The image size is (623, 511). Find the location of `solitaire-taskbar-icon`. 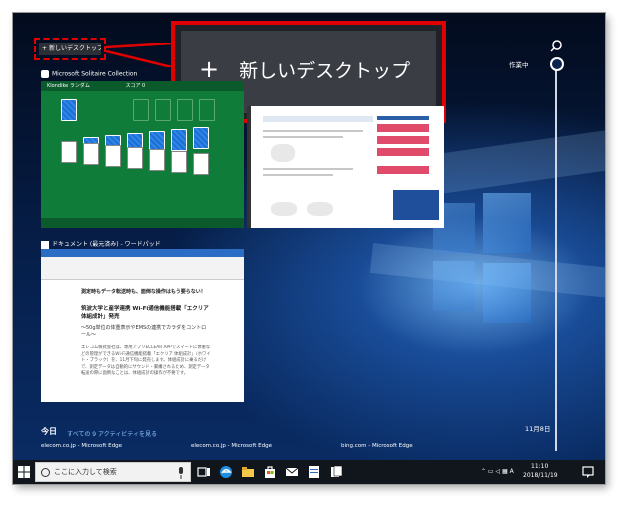

solitaire-taskbar-icon is located at coordinates (336, 472).